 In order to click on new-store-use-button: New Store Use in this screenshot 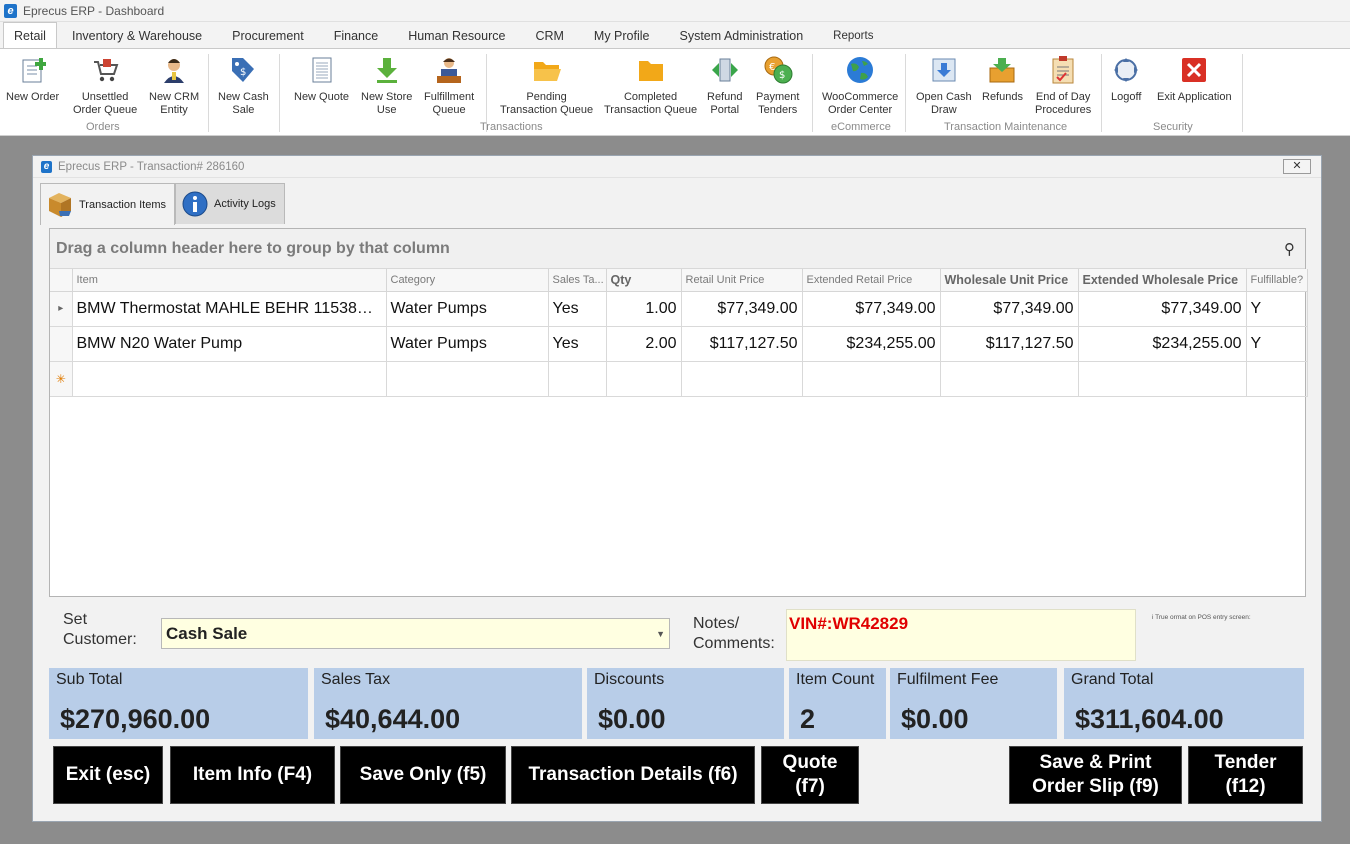, I will do `click(386, 86)`.